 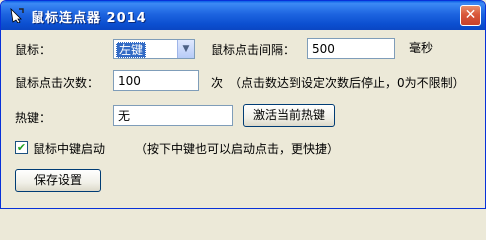 I want to click on activate-hotkey-button: 激活当前热键, so click(x=289, y=115).